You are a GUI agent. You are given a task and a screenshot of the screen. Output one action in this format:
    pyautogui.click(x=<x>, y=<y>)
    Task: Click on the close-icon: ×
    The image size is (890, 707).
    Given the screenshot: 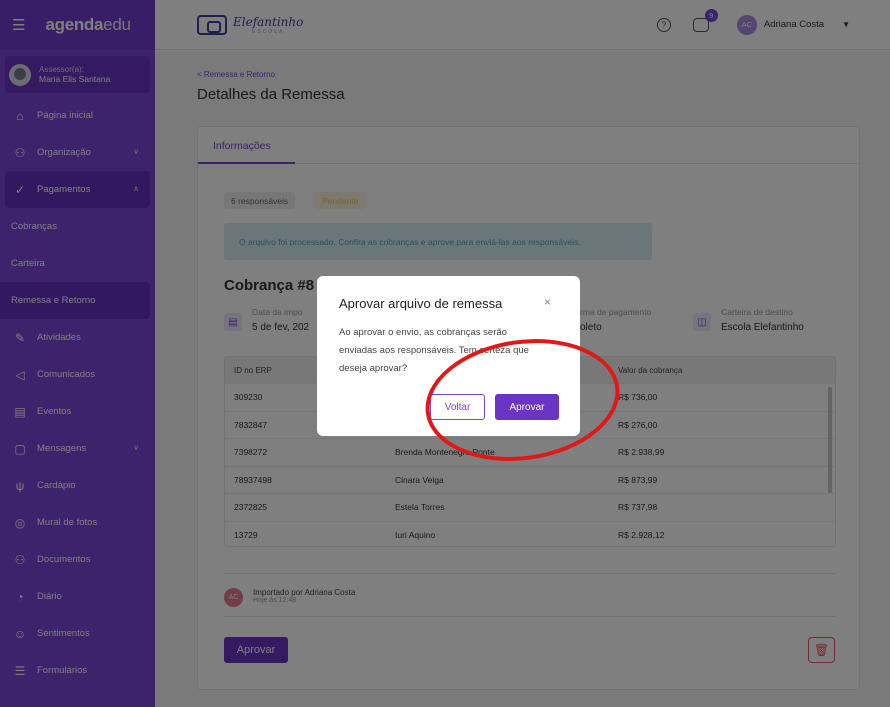 What is the action you would take?
    pyautogui.click(x=547, y=302)
    